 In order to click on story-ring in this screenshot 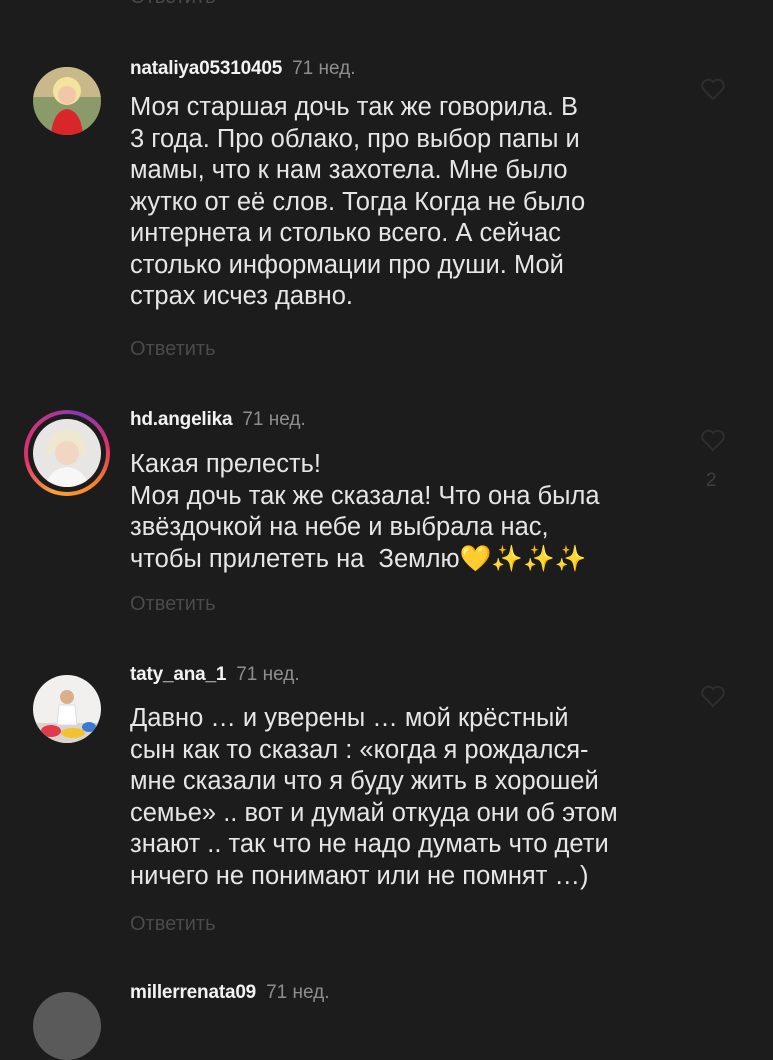, I will do `click(67, 453)`.